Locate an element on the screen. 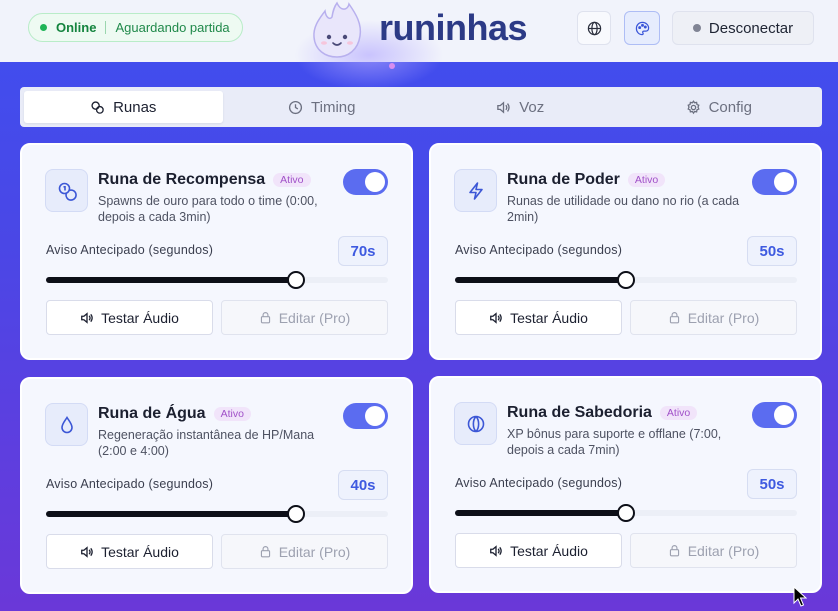 This screenshot has height=611, width=838. mouse-cursor-icon is located at coordinates (800, 596).